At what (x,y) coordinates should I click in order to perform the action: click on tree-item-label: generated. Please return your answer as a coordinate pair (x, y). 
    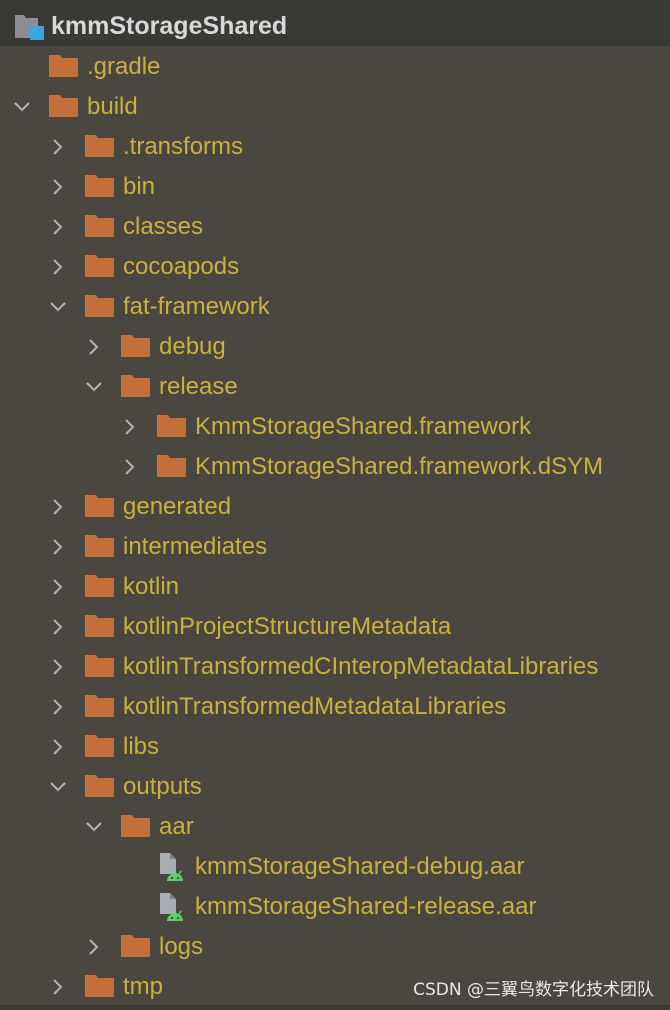
    Looking at the image, I should click on (177, 506).